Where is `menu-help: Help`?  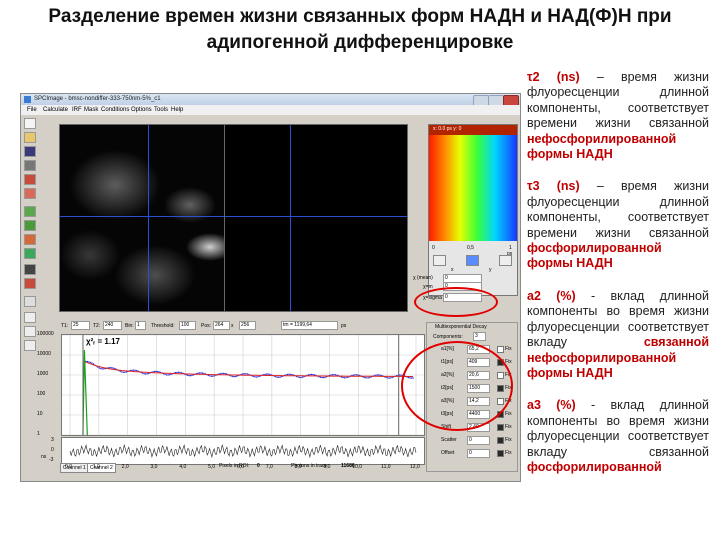 menu-help: Help is located at coordinates (177, 110).